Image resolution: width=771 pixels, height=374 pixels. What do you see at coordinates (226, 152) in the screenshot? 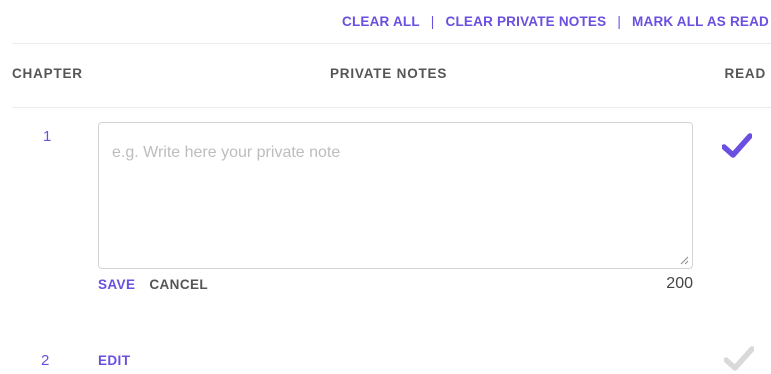
I see `note-placeholder: e.g. Write here your private note` at bounding box center [226, 152].